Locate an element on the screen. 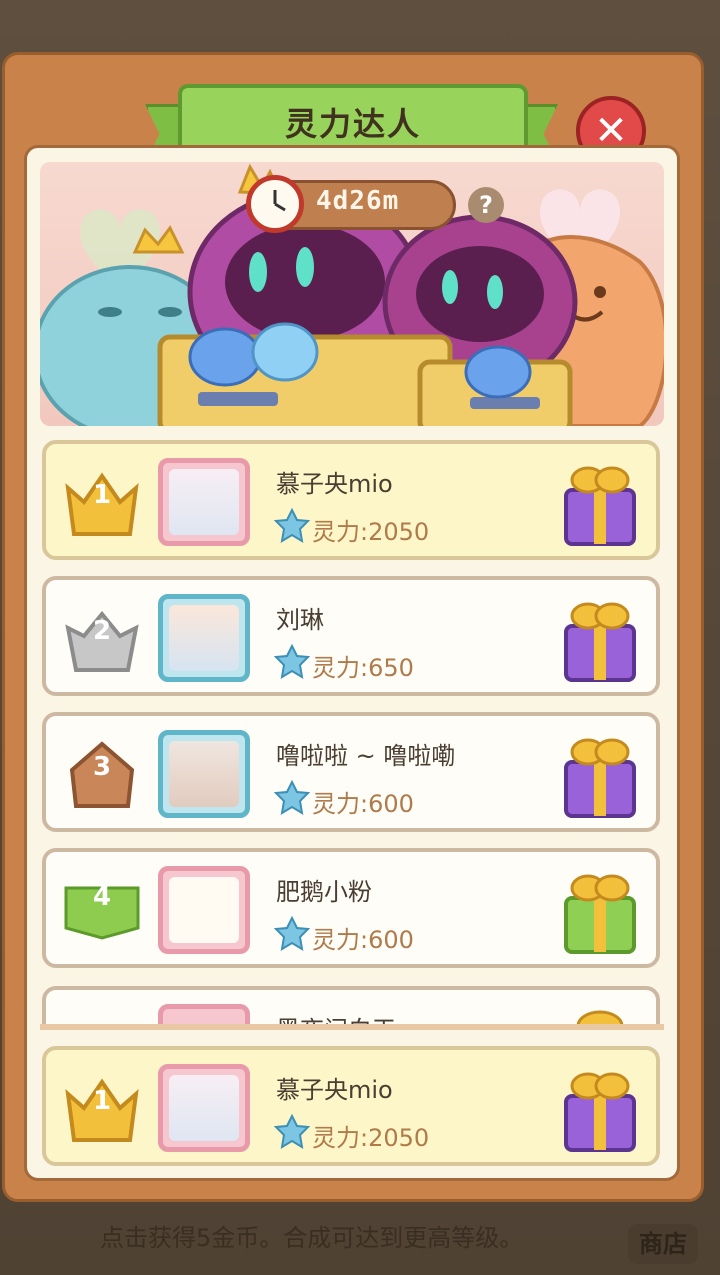  help-button: ? is located at coordinates (486, 205).